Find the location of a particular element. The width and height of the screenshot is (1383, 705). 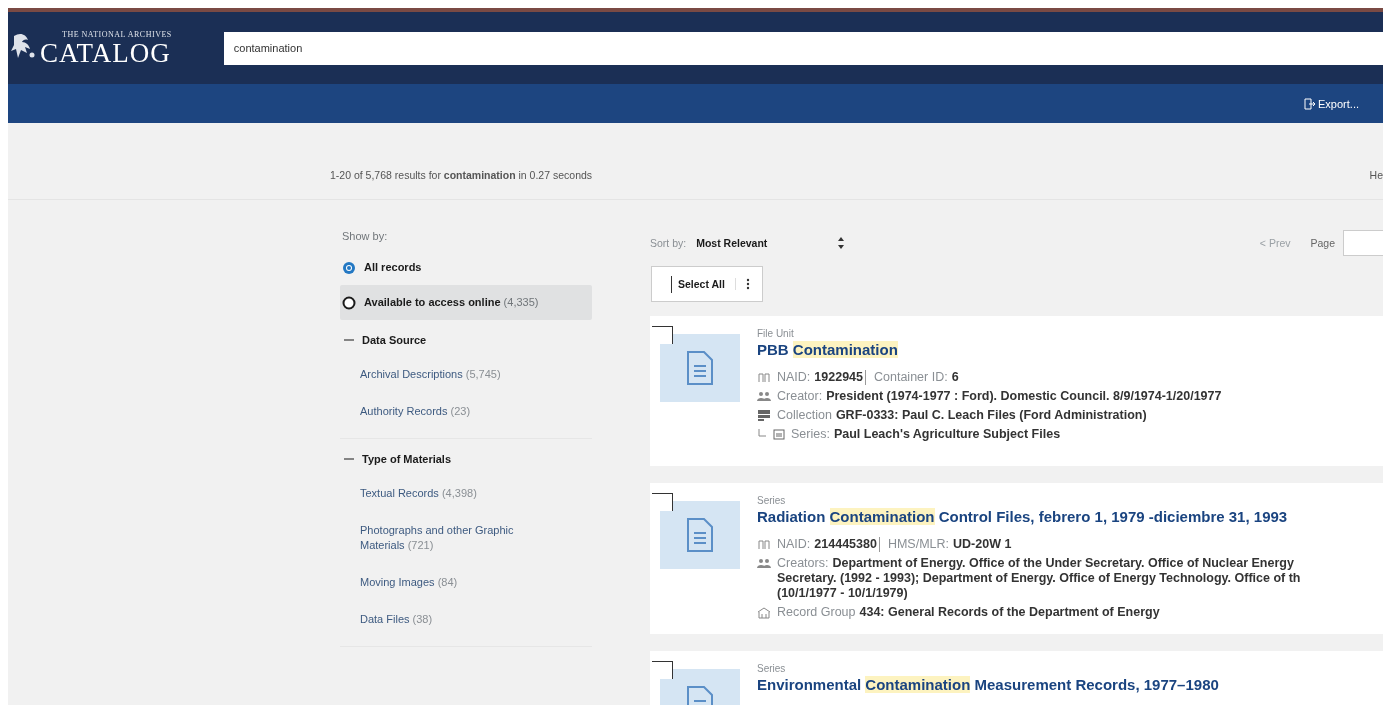

sort-label: Sort by: is located at coordinates (668, 243).